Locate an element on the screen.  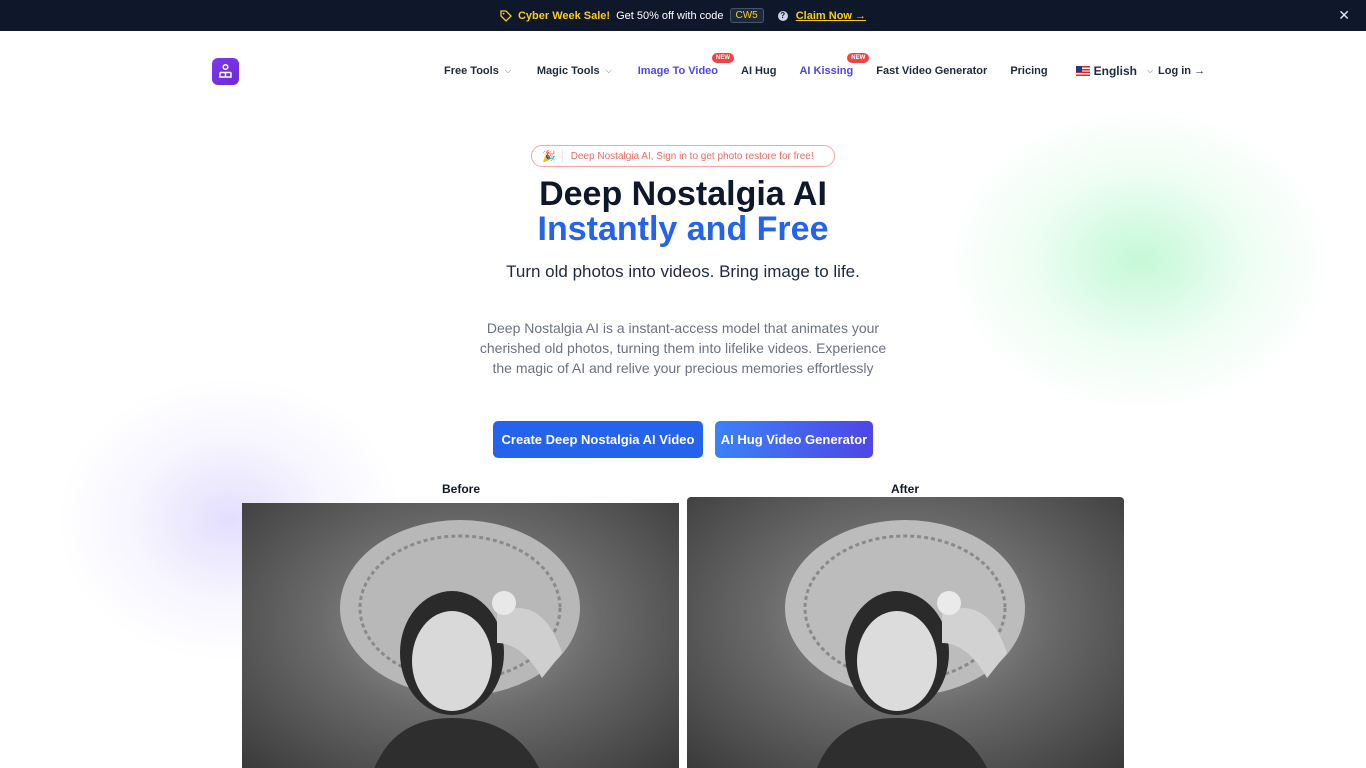
nav-pricing: Pricing is located at coordinates (1028, 71).